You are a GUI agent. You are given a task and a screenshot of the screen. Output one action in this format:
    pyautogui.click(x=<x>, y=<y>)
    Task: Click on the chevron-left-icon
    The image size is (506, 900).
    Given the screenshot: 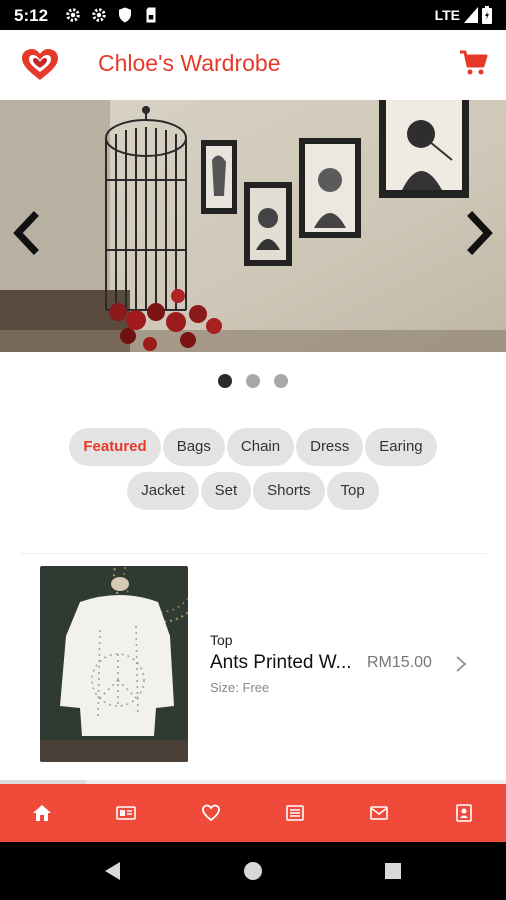 What is the action you would take?
    pyautogui.click(x=25, y=233)
    